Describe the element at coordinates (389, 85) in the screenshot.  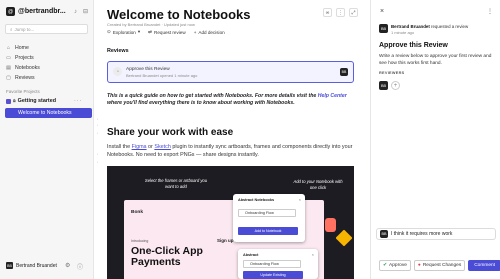
I see `reviewers-list: BB +` at that location.